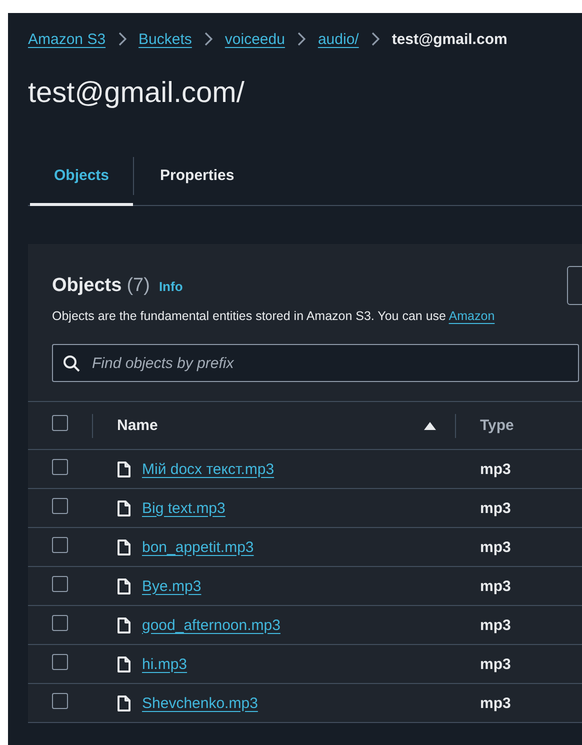 The height and width of the screenshot is (745, 582). I want to click on object-link: Мій docx текст.mp3, so click(208, 469).